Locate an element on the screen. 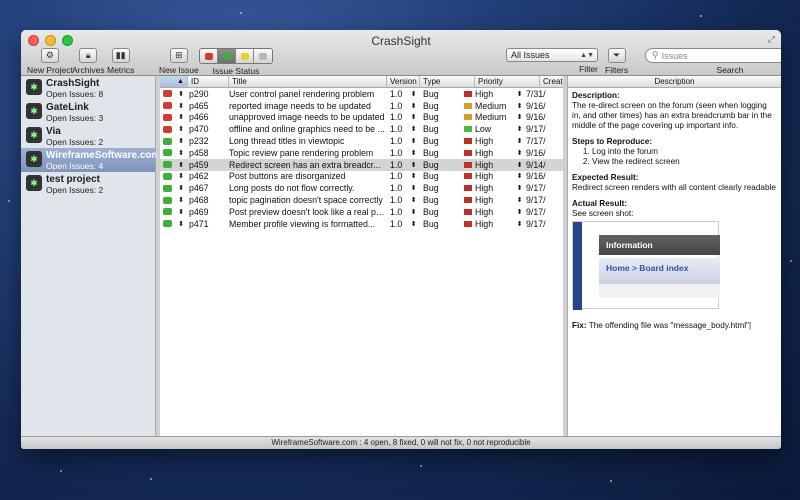 This screenshot has width=800, height=500. project-item: ✱ test project Open Issues: 2 is located at coordinates (88, 184).